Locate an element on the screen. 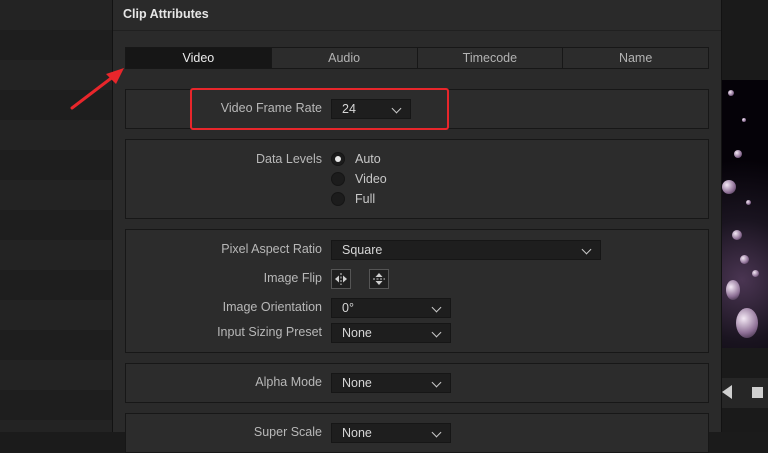  super-scale-dropdown: None is located at coordinates (391, 433).